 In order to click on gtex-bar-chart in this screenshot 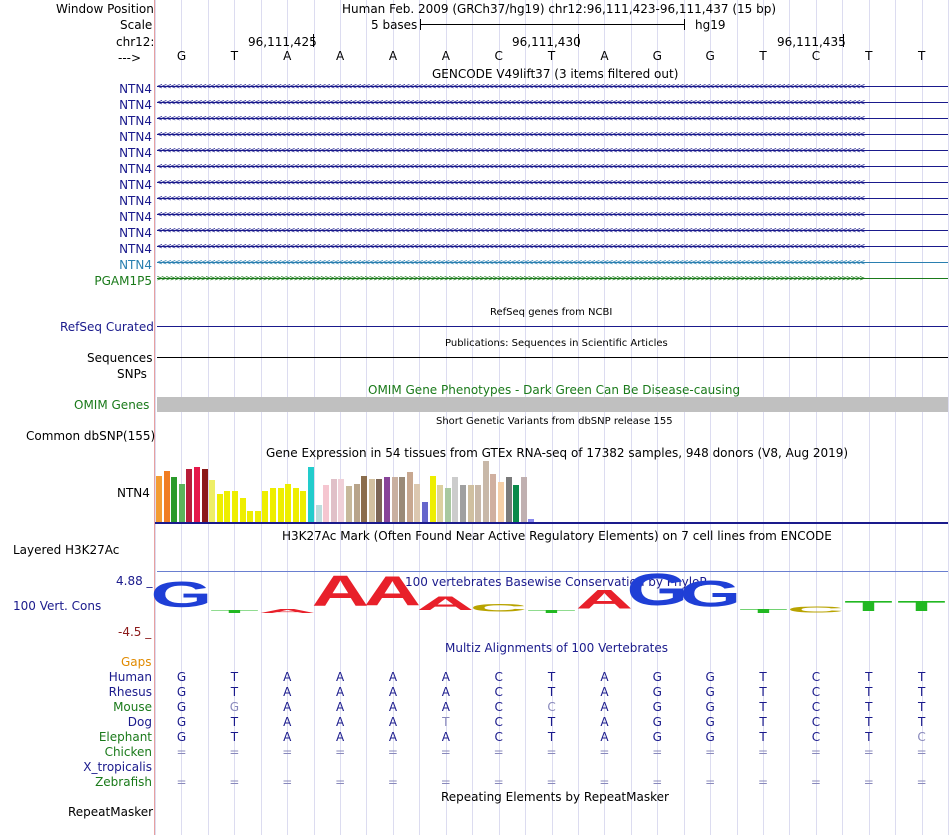, I will do `click(346, 491)`.